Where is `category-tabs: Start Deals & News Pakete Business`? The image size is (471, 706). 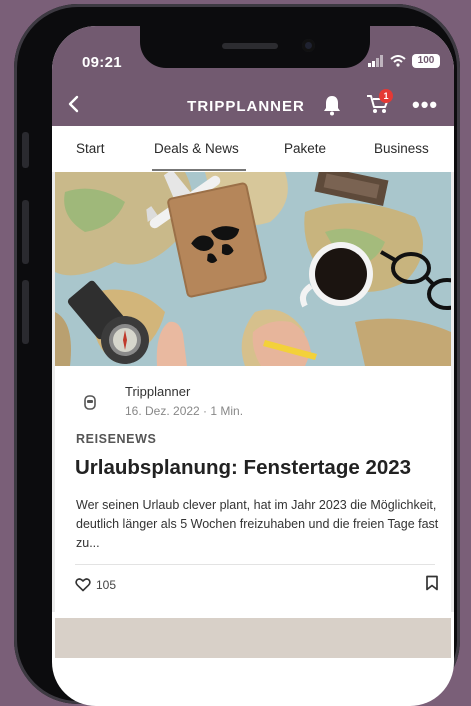 category-tabs: Start Deals & News Pakete Business is located at coordinates (253, 149).